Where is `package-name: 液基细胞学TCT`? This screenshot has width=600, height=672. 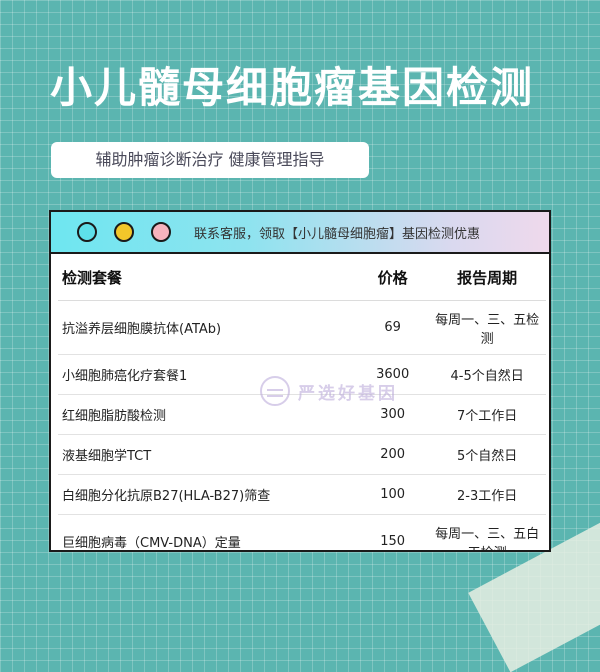 package-name: 液基细胞学TCT is located at coordinates (208, 454).